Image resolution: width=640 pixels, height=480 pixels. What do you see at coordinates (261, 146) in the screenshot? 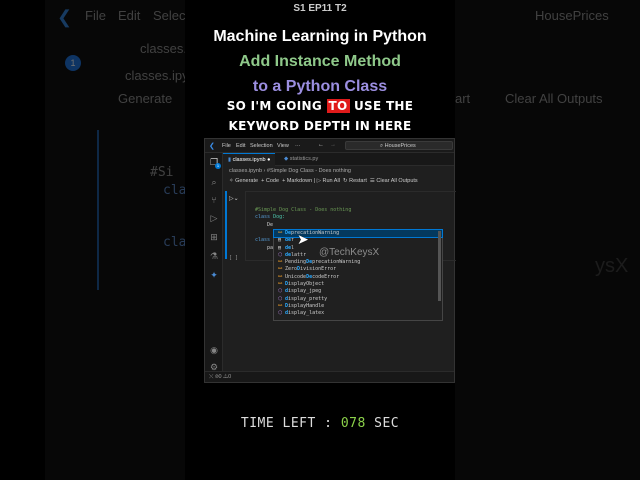
I see `menu-selection: Selection` at bounding box center [261, 146].